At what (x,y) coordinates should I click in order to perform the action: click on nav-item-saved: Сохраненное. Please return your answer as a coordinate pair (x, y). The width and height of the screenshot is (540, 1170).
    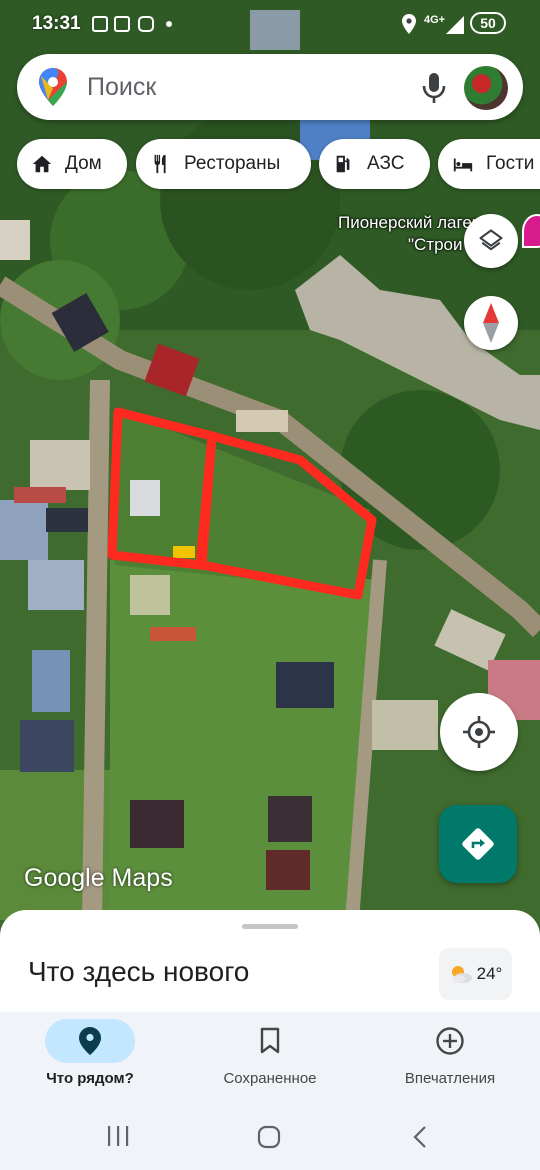
    Looking at the image, I should click on (270, 1058).